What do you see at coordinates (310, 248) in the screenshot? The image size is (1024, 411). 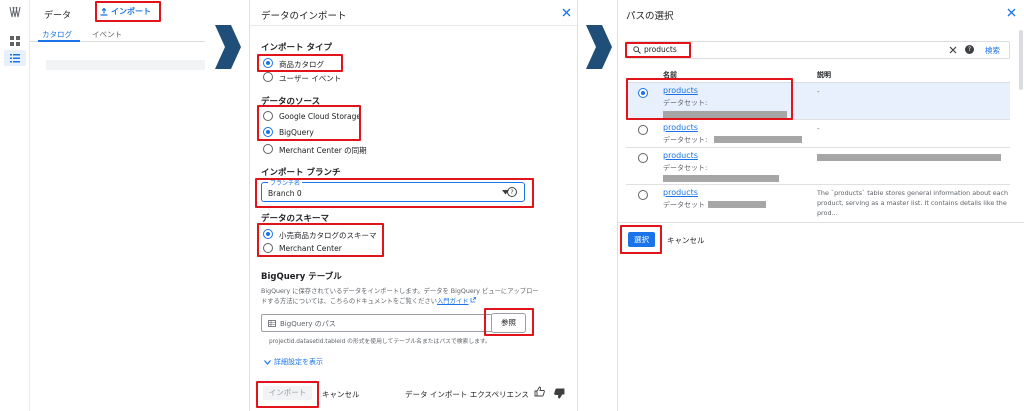 I see `radio-merchant-schema-label: Merchant Center` at bounding box center [310, 248].